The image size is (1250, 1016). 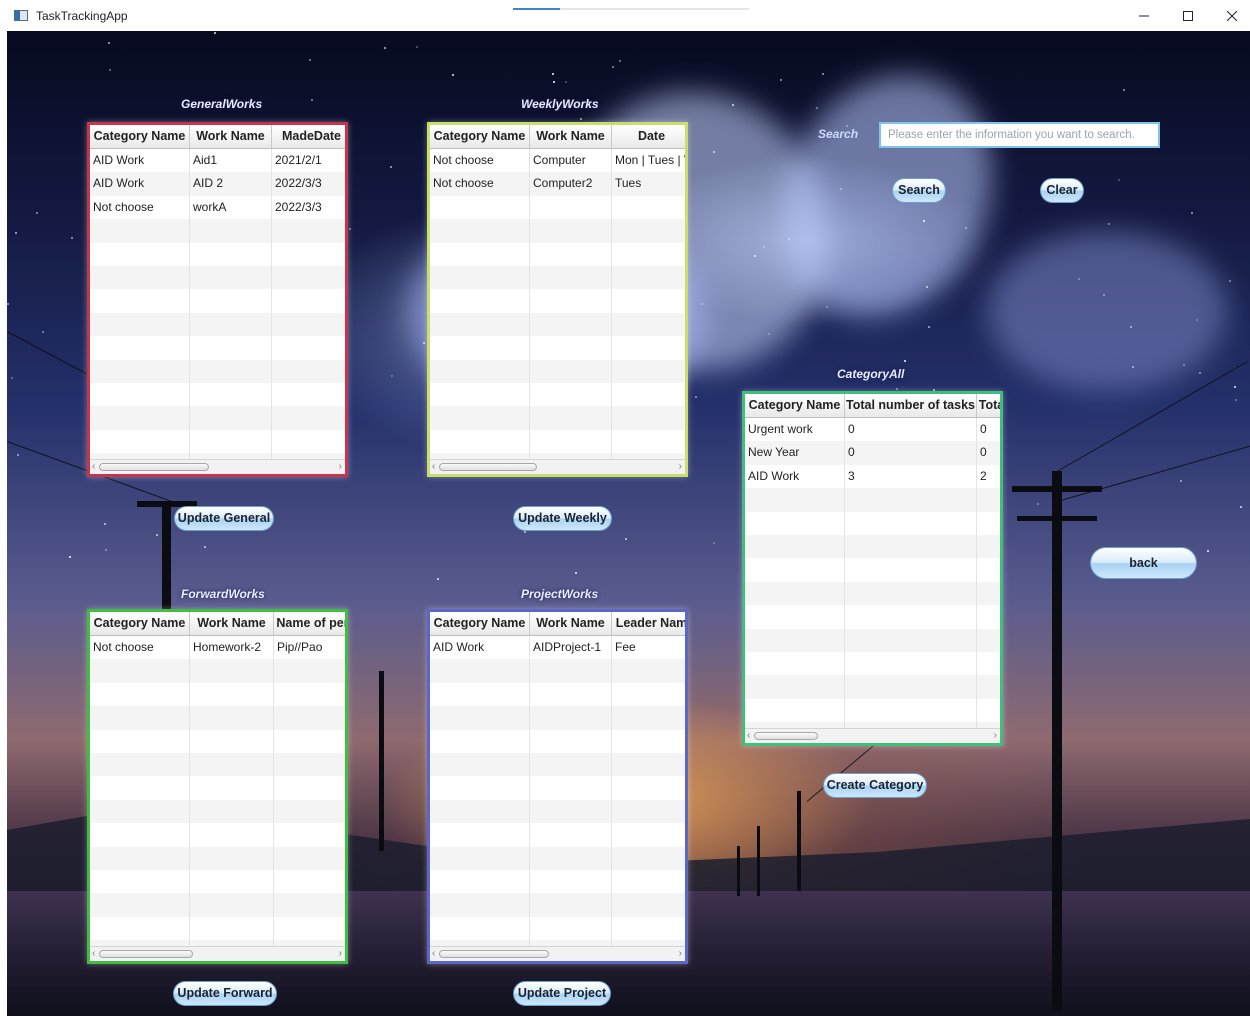 What do you see at coordinates (875, 785) in the screenshot?
I see `create-category-button: Create Category` at bounding box center [875, 785].